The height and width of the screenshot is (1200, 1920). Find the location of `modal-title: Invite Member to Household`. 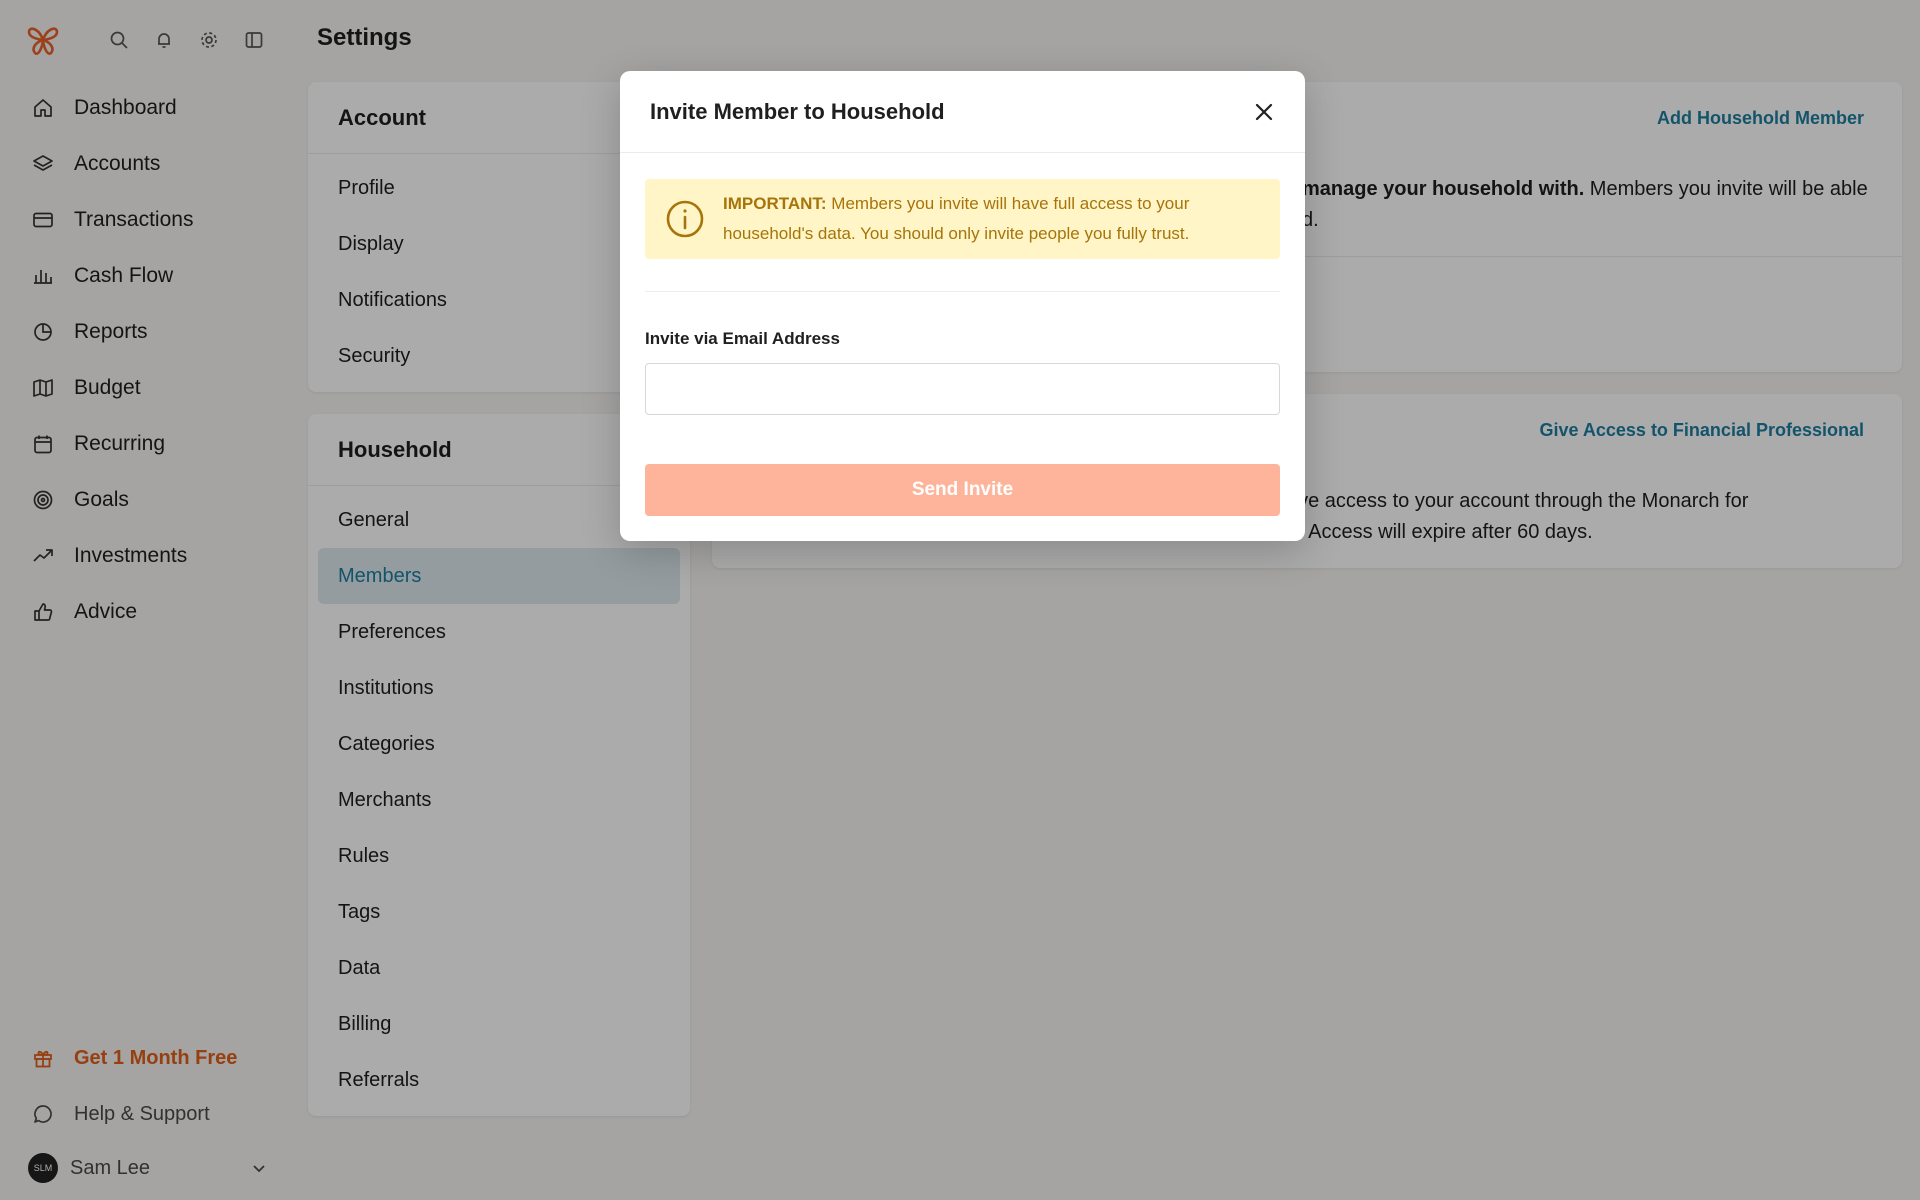

modal-title: Invite Member to Household is located at coordinates (797, 111).